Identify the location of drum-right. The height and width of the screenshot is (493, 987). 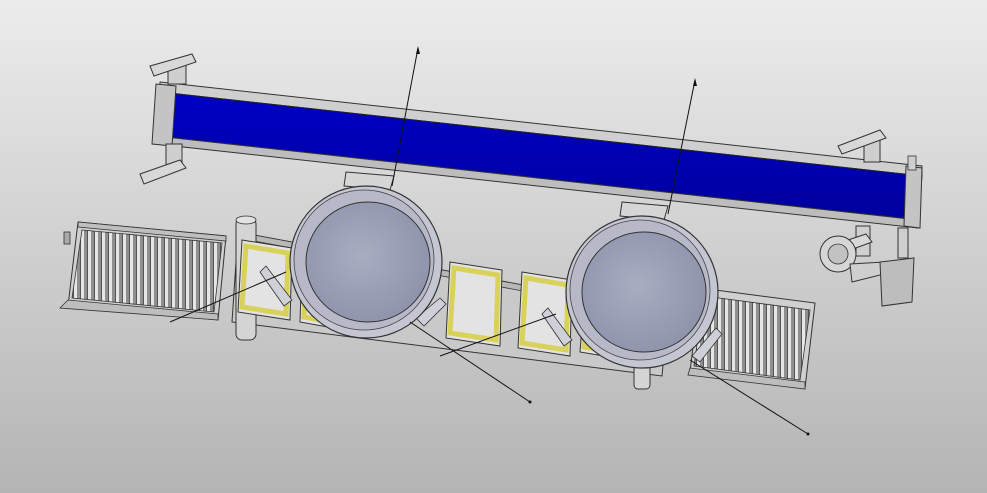
(642, 292).